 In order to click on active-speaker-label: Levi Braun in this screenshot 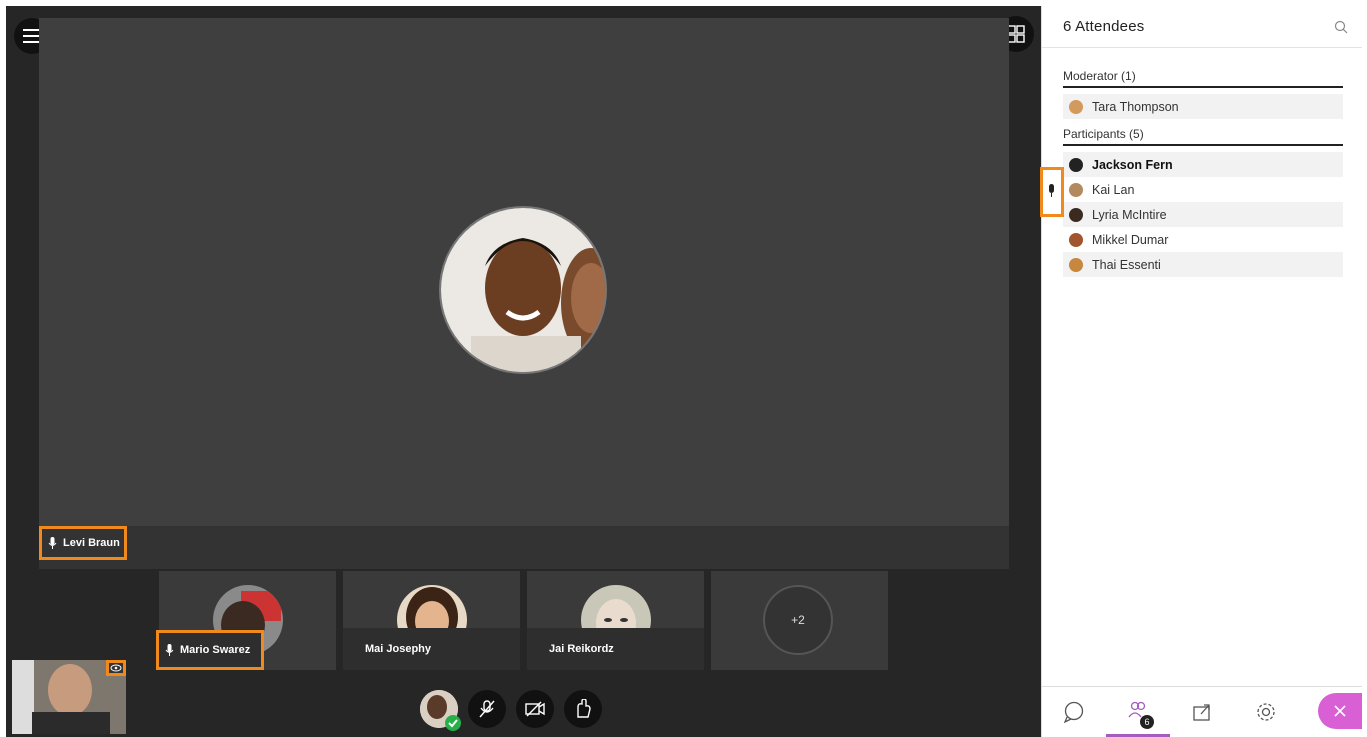, I will do `click(83, 543)`.